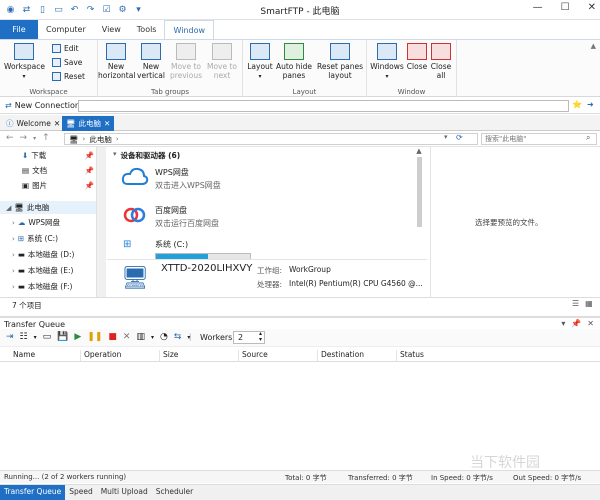  I want to click on breadcrumb-root: 此电脑, so click(100, 139).